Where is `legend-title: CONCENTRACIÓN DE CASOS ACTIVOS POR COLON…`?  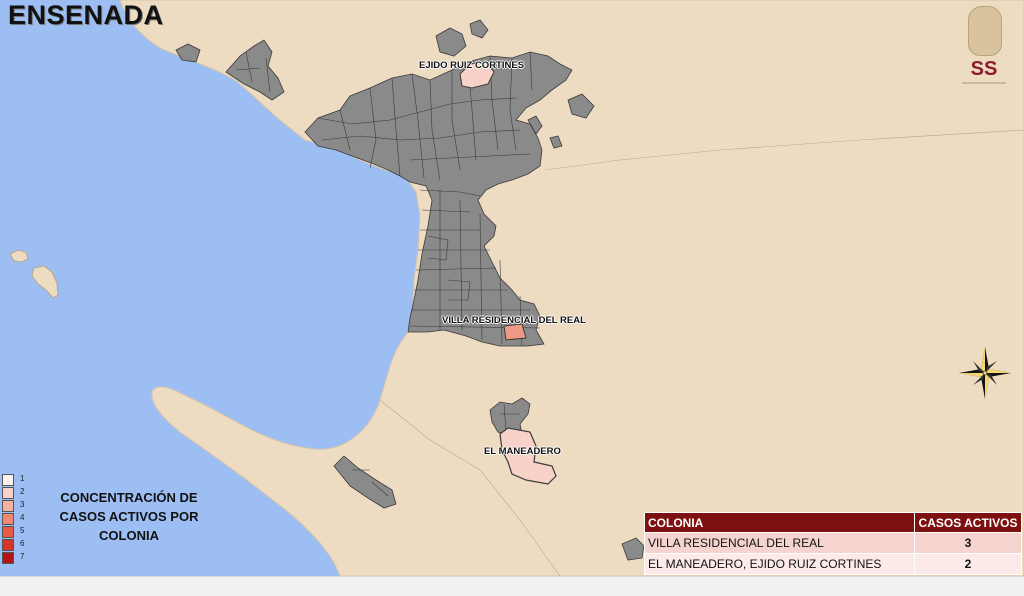 legend-title: CONCENTRACIÓN DE CASOS ACTIVOS POR COLON… is located at coordinates (129, 516).